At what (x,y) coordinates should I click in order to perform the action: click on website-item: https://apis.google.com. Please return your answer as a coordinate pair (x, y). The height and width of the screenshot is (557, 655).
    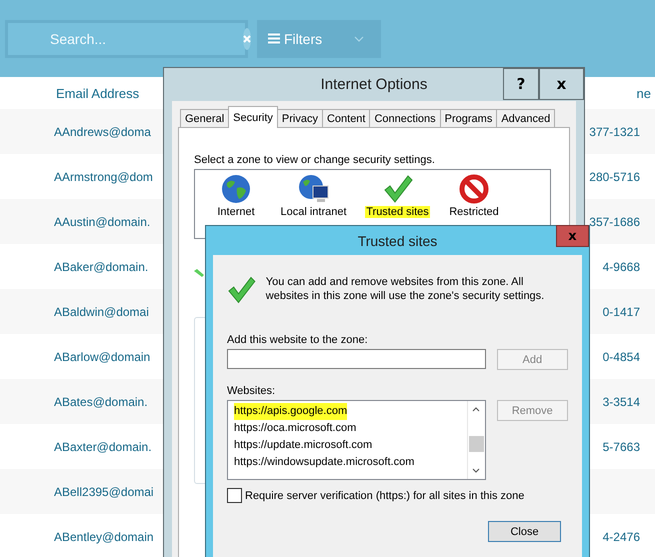
    Looking at the image, I should click on (291, 411).